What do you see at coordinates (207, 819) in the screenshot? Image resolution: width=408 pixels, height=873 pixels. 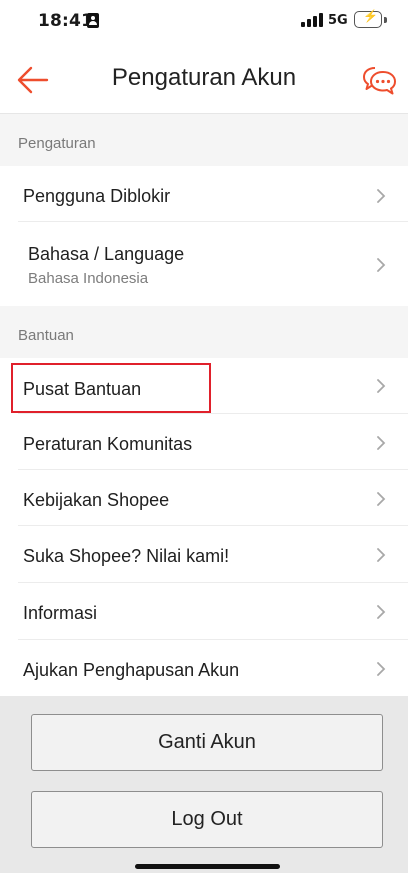 I see `logout-button: Log Out` at bounding box center [207, 819].